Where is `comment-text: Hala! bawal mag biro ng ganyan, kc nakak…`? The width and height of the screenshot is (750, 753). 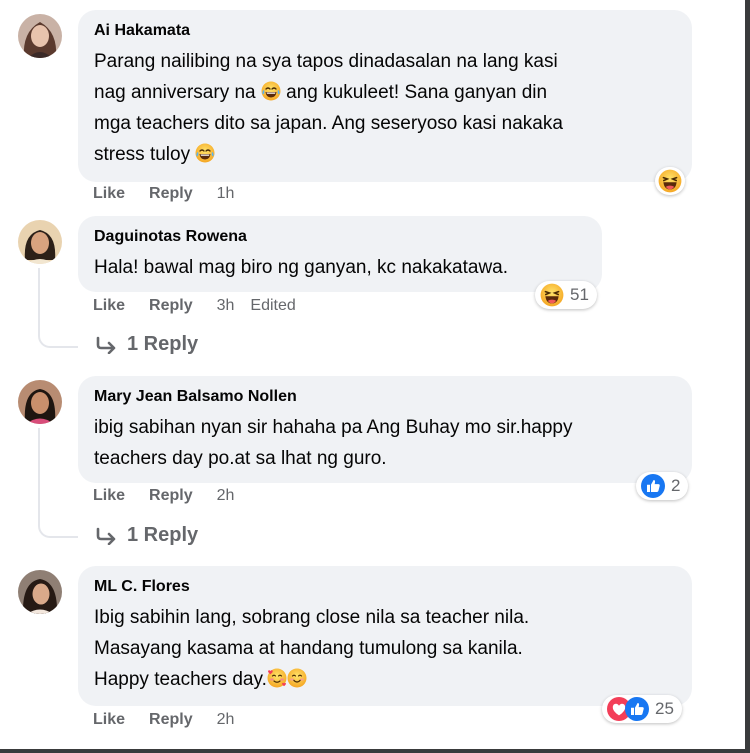 comment-text: Hala! bawal mag biro ng ganyan, kc nakak… is located at coordinates (301, 267).